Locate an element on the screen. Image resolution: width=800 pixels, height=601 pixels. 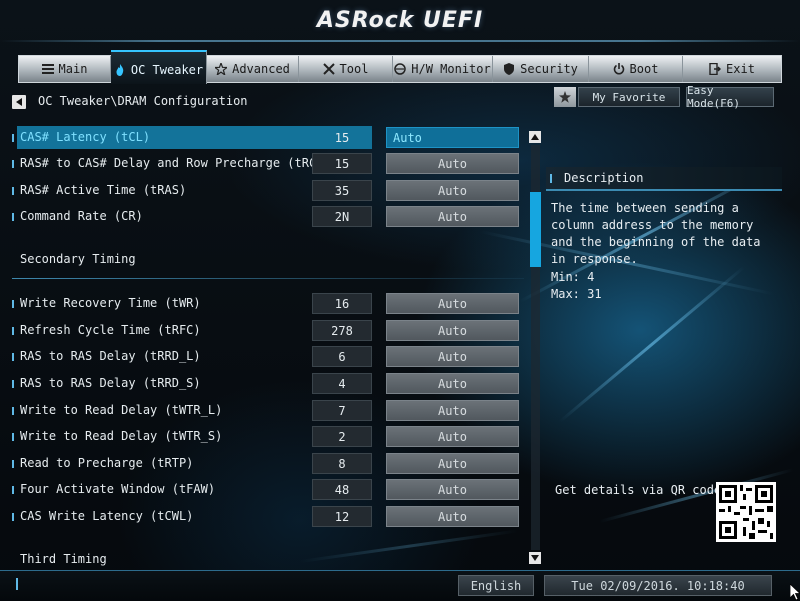
easy-mode-button: Easy Mode(F6) is located at coordinates (730, 97).